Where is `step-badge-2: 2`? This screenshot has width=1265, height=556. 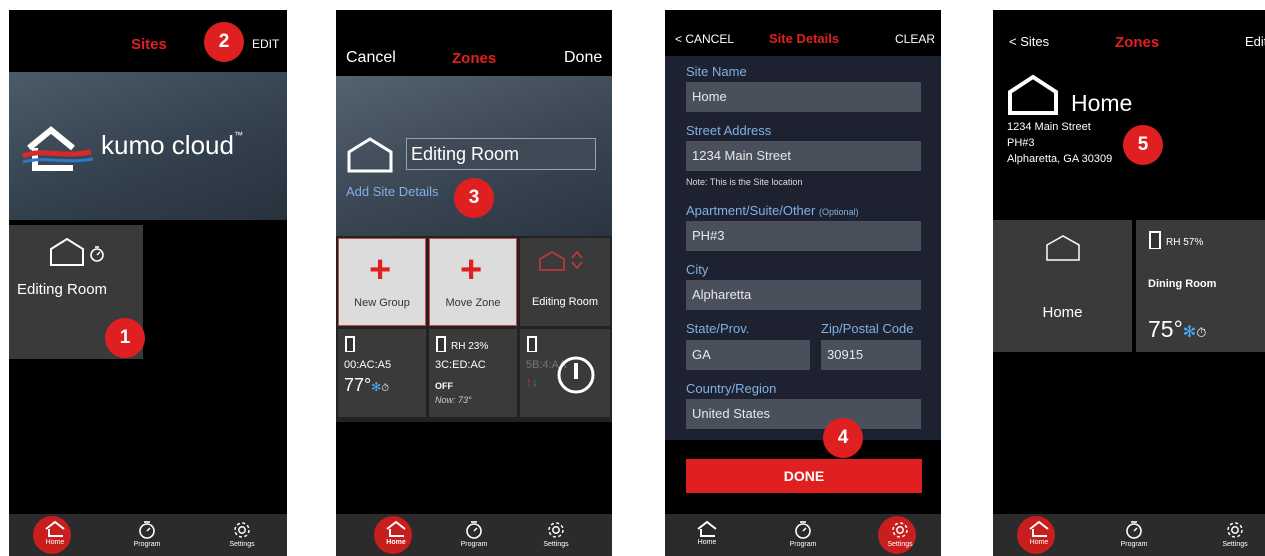
step-badge-2: 2 is located at coordinates (224, 42).